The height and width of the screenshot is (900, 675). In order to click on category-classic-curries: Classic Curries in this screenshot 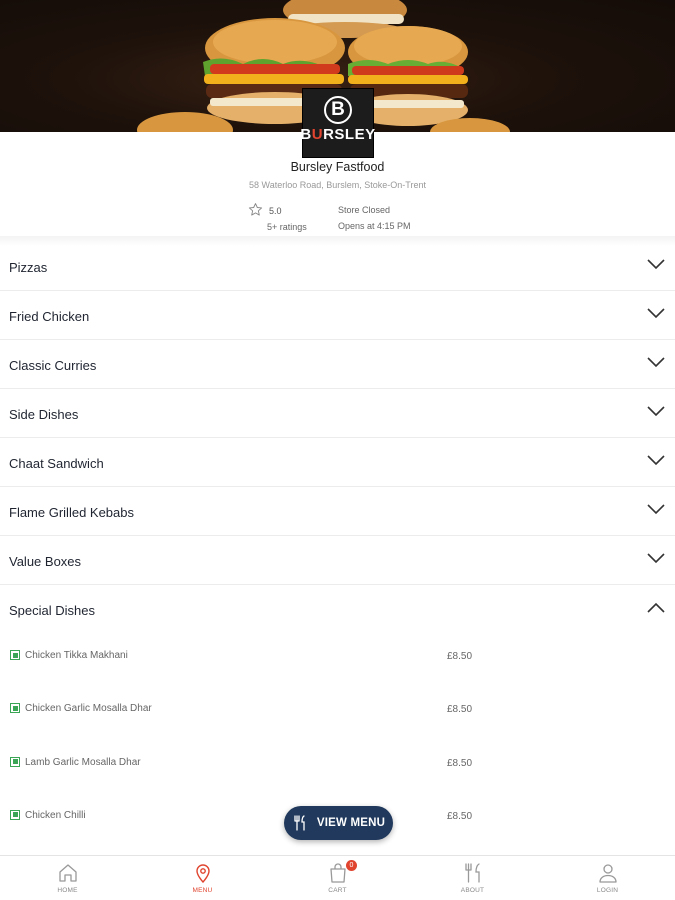, I will do `click(337, 364)`.